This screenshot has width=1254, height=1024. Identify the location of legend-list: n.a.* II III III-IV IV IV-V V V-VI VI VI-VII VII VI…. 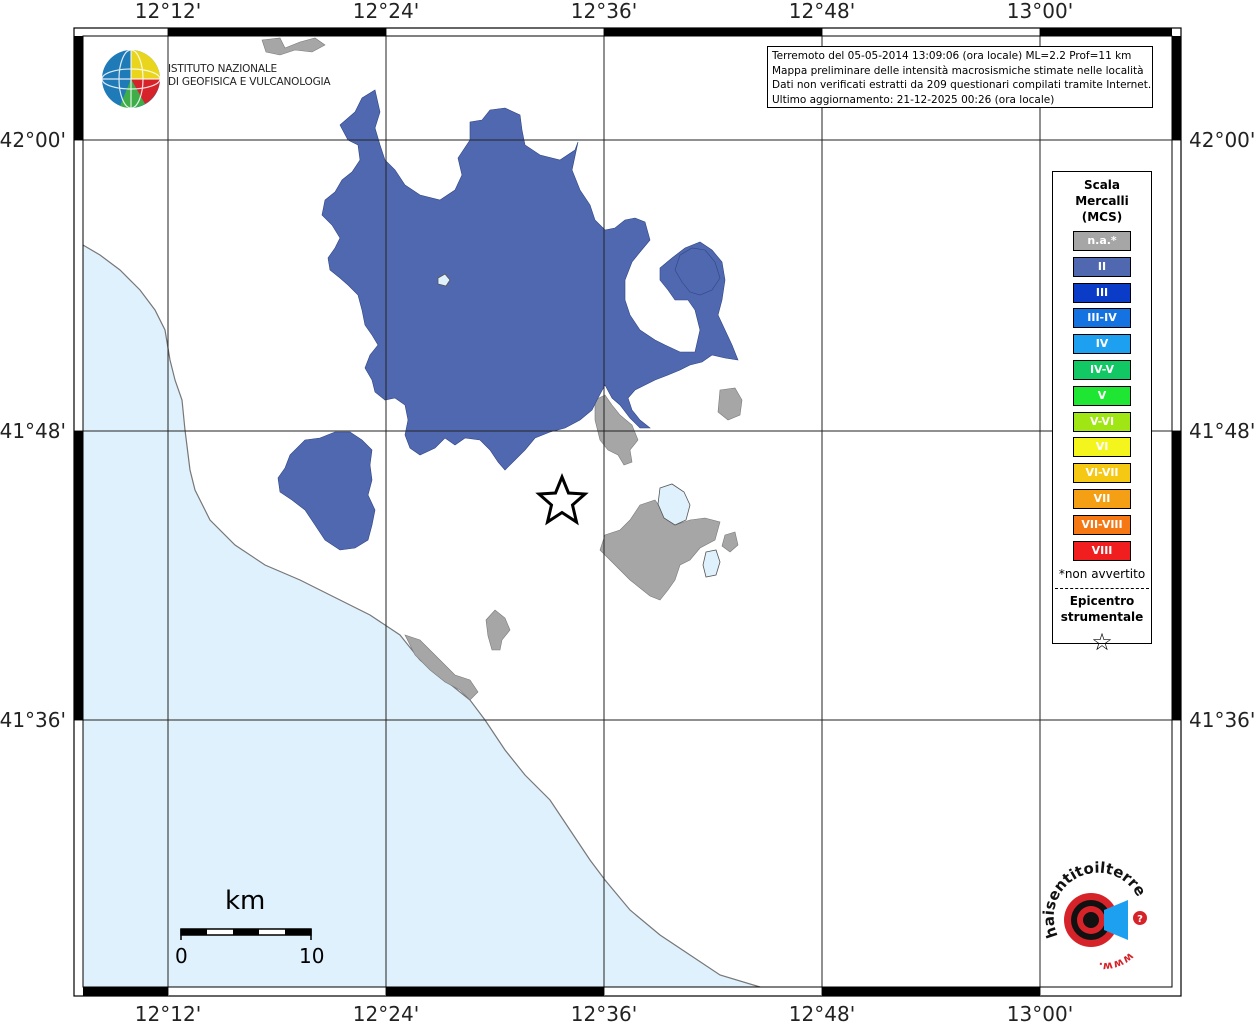
(1102, 396).